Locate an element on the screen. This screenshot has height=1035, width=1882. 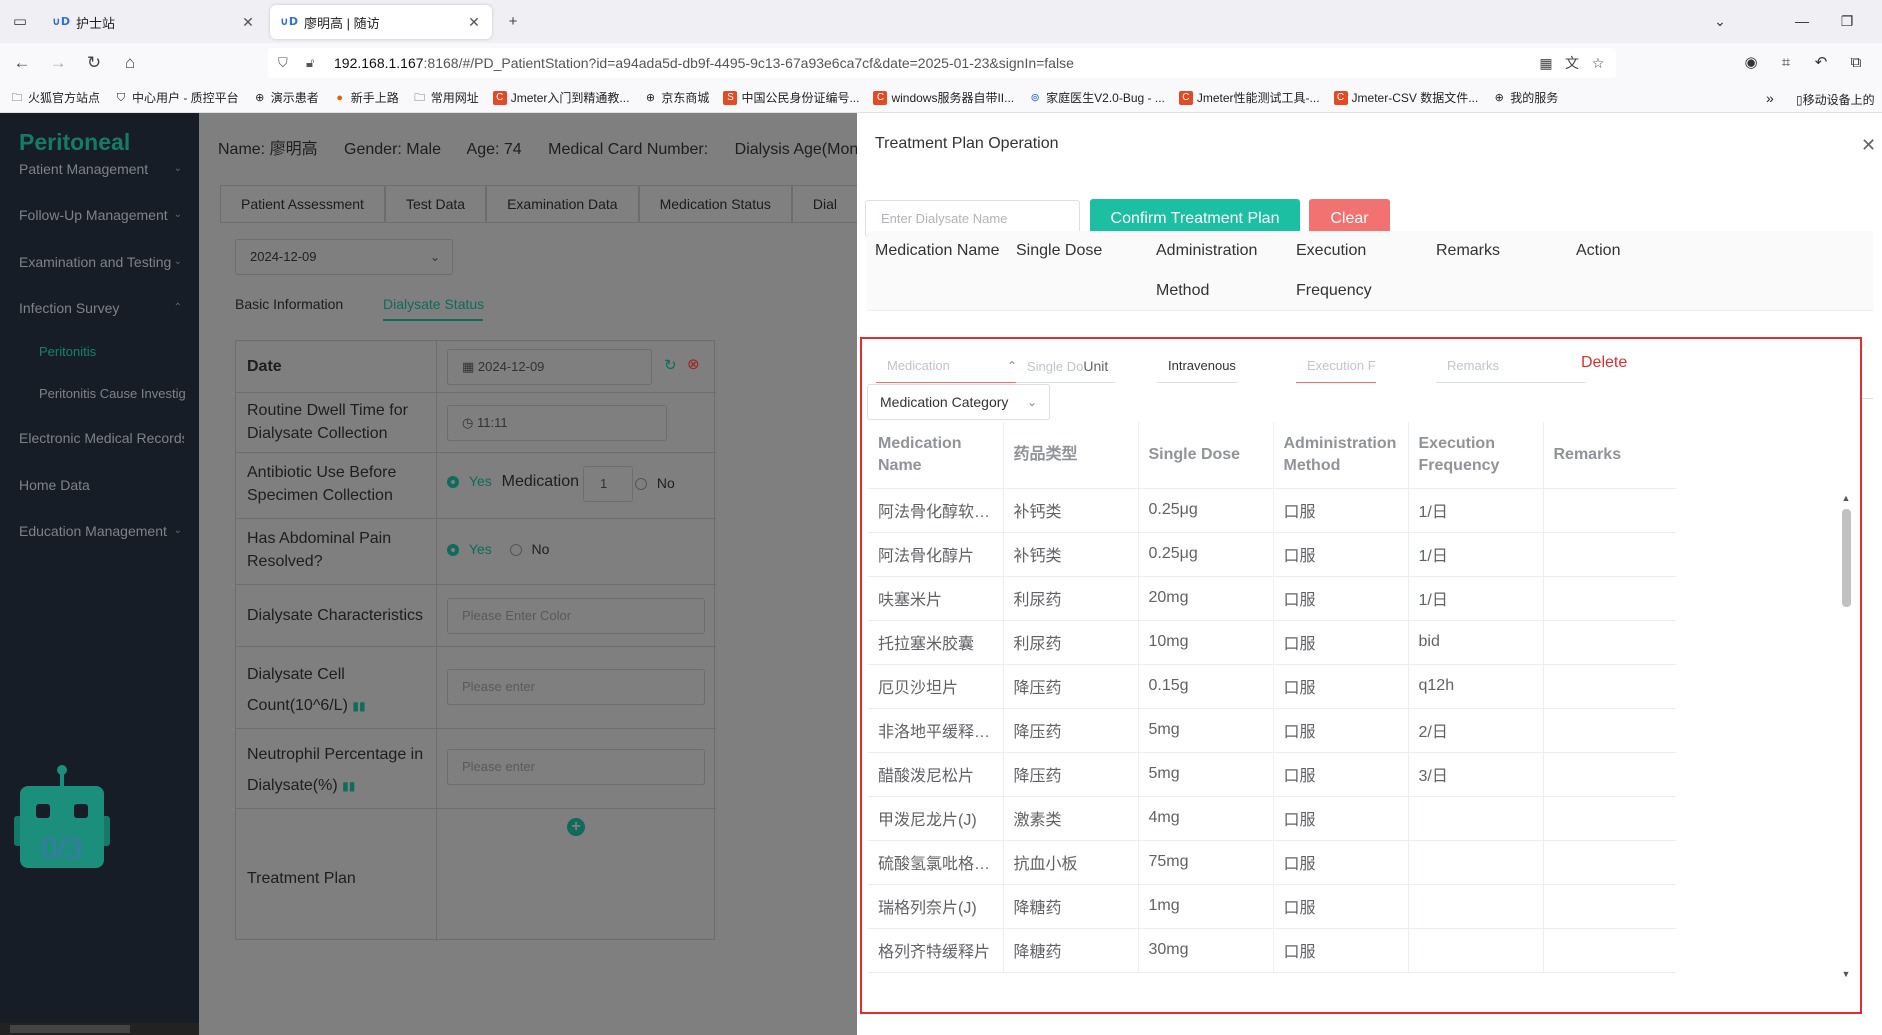
patient-tab: Examination Data is located at coordinates (562, 204).